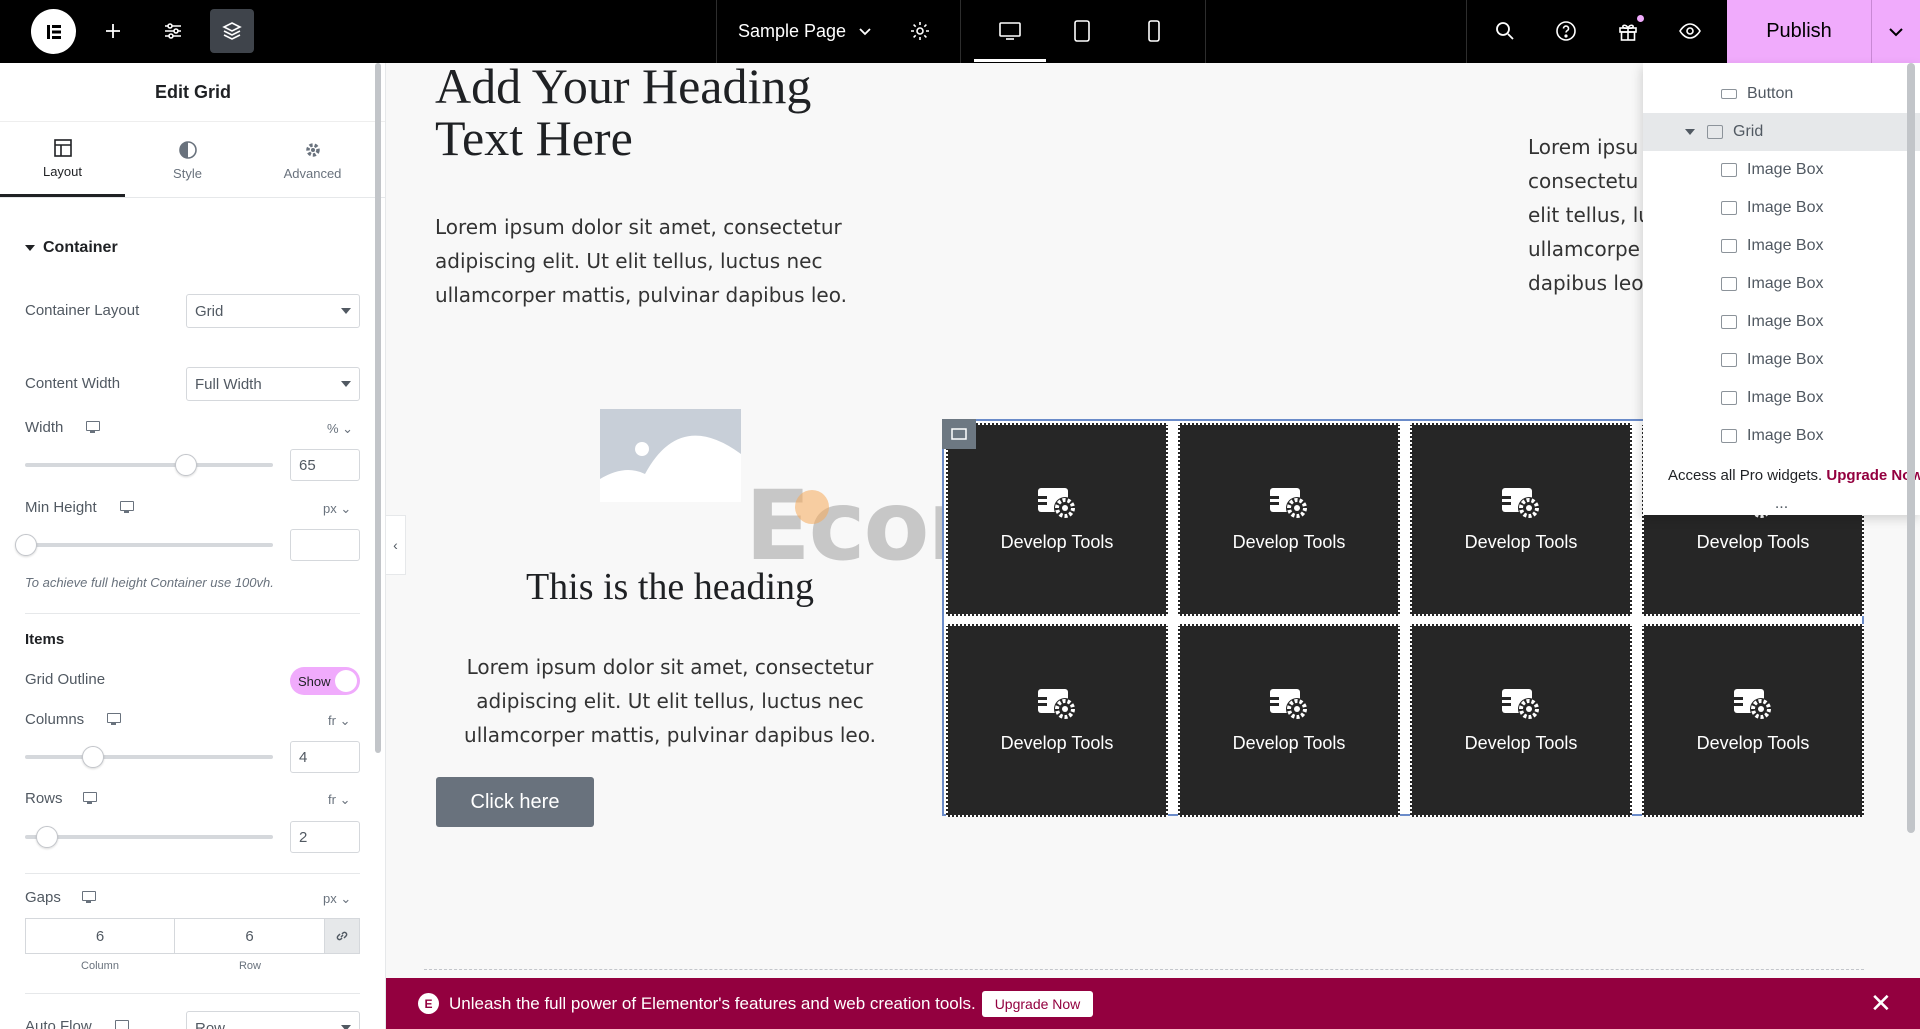 This screenshot has width=1920, height=1029. What do you see at coordinates (1895, 31) in the screenshot?
I see `publish-options-button` at bounding box center [1895, 31].